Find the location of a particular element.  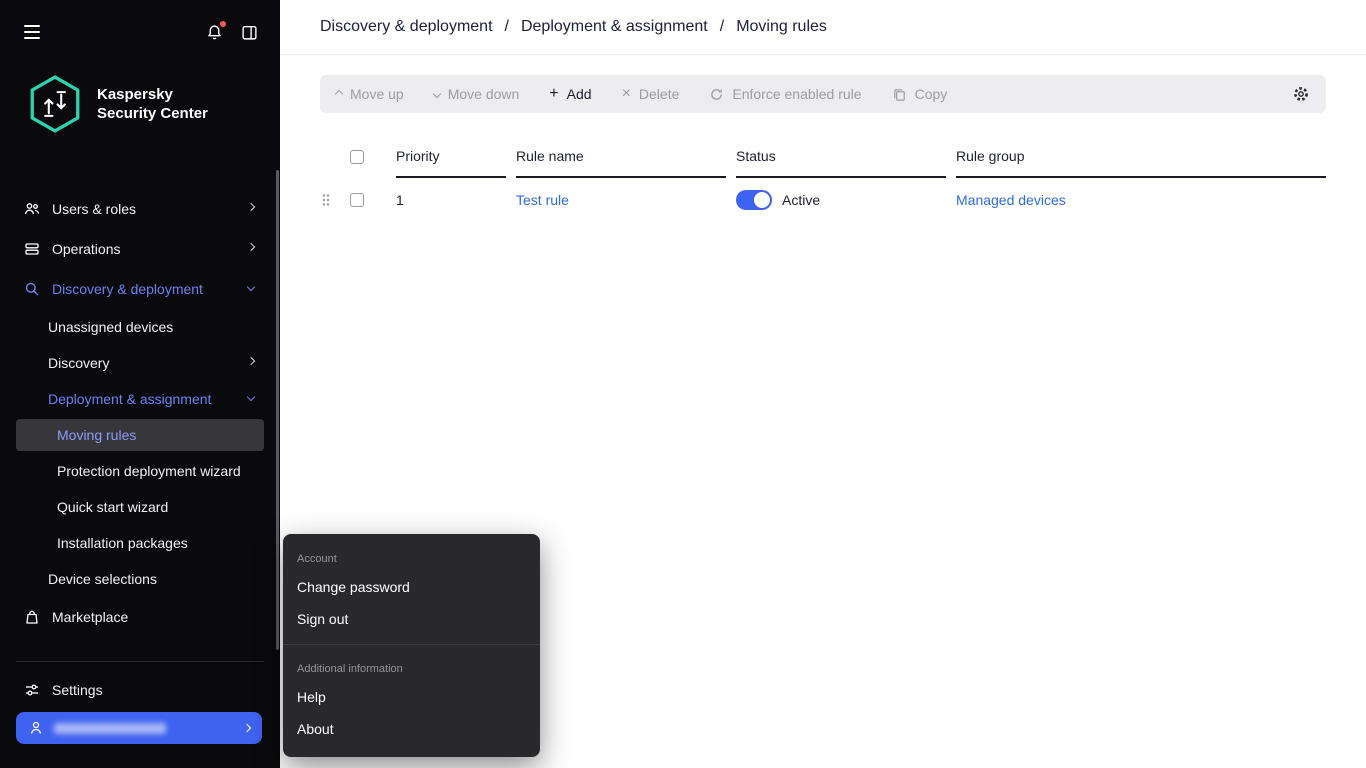

enforce-enabled-rule-button: Enforce enabled rule is located at coordinates (785, 94).